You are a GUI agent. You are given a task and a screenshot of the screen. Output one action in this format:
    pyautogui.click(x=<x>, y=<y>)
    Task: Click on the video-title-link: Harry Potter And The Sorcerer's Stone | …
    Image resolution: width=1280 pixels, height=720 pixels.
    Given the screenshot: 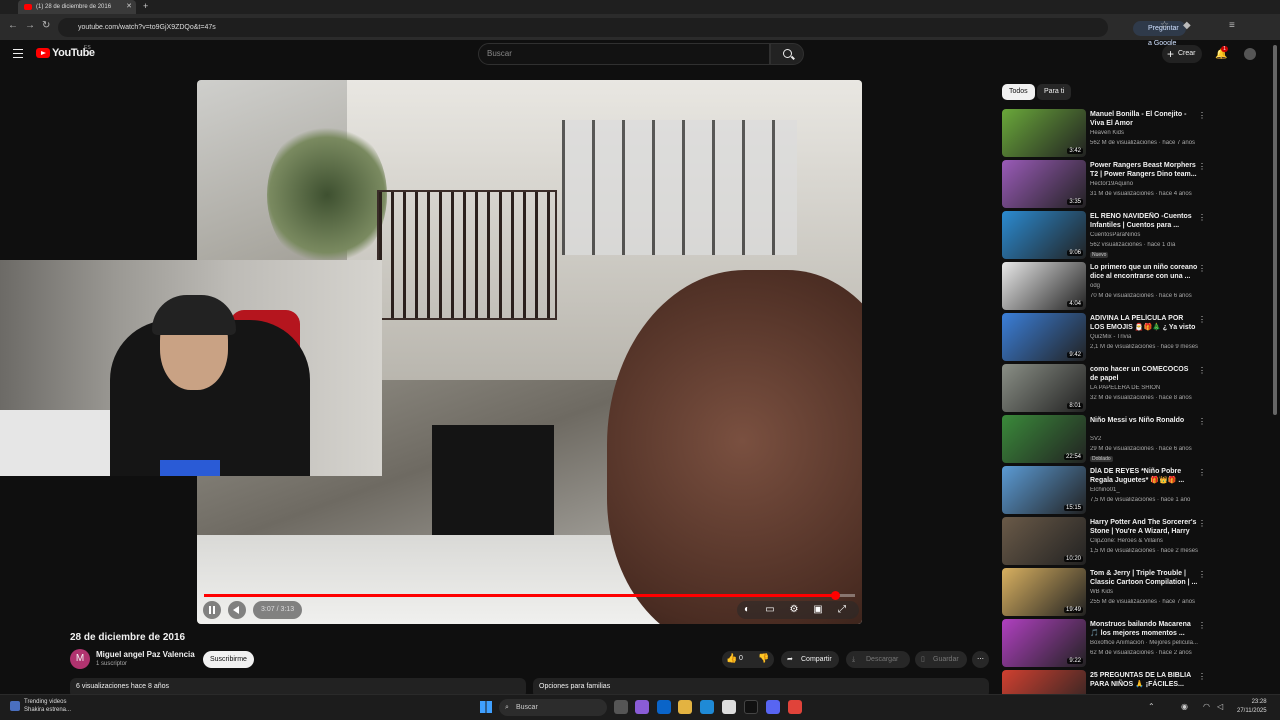 What is the action you would take?
    pyautogui.click(x=1144, y=527)
    